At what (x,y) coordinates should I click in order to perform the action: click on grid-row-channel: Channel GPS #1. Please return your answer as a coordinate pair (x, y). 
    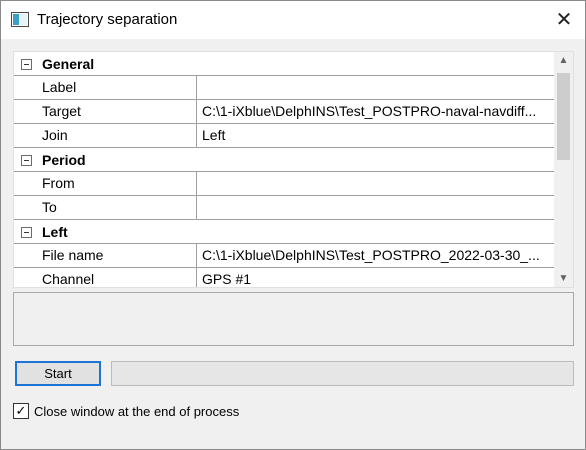
    Looking at the image, I should click on (284, 277).